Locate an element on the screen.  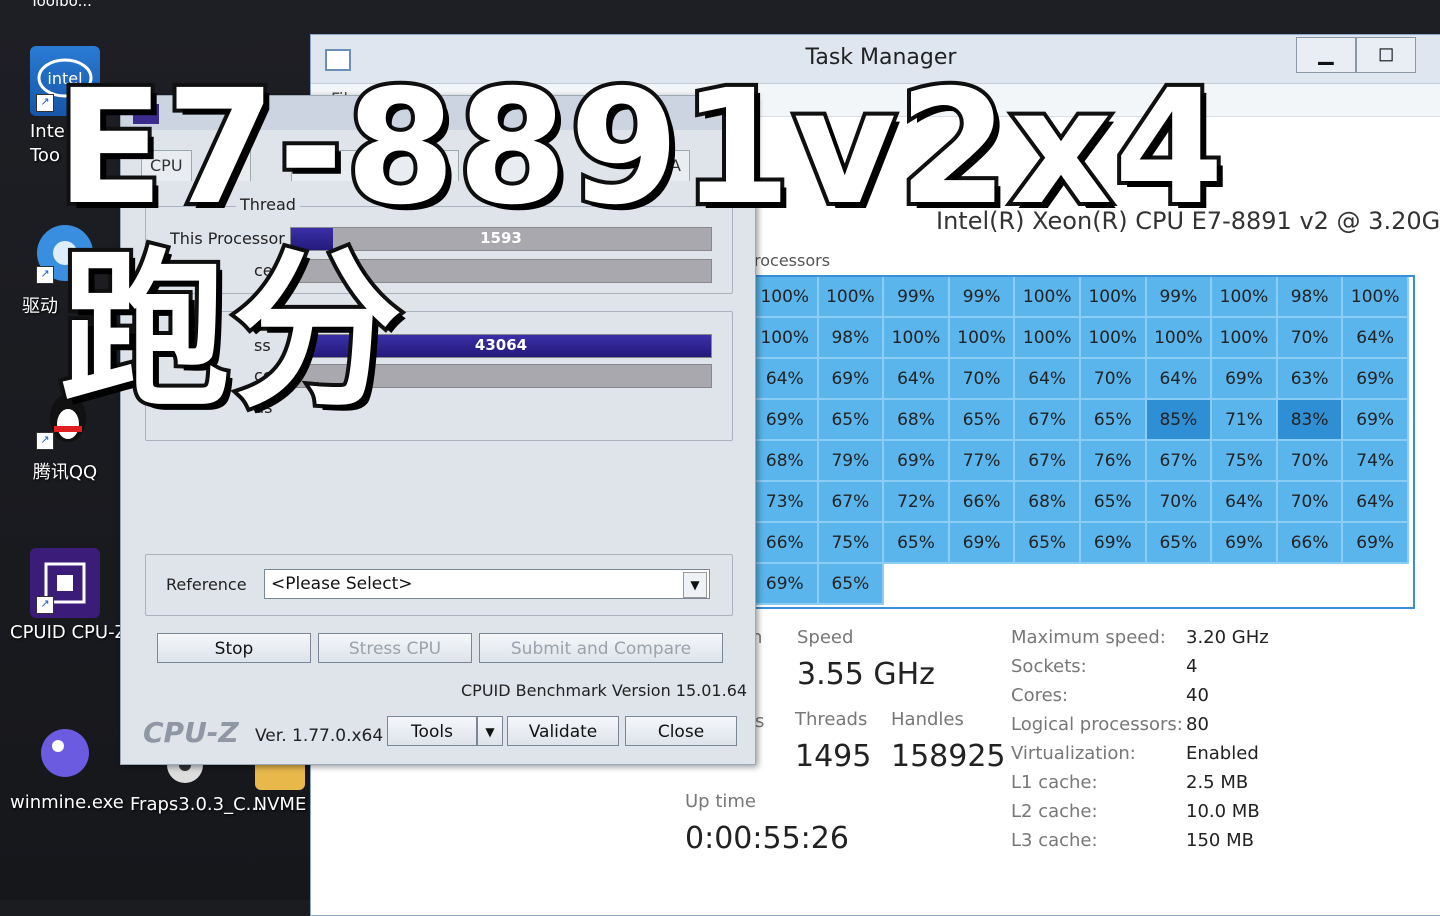
reference-group: Reference <Please Select> ▼ is located at coordinates (439, 585).